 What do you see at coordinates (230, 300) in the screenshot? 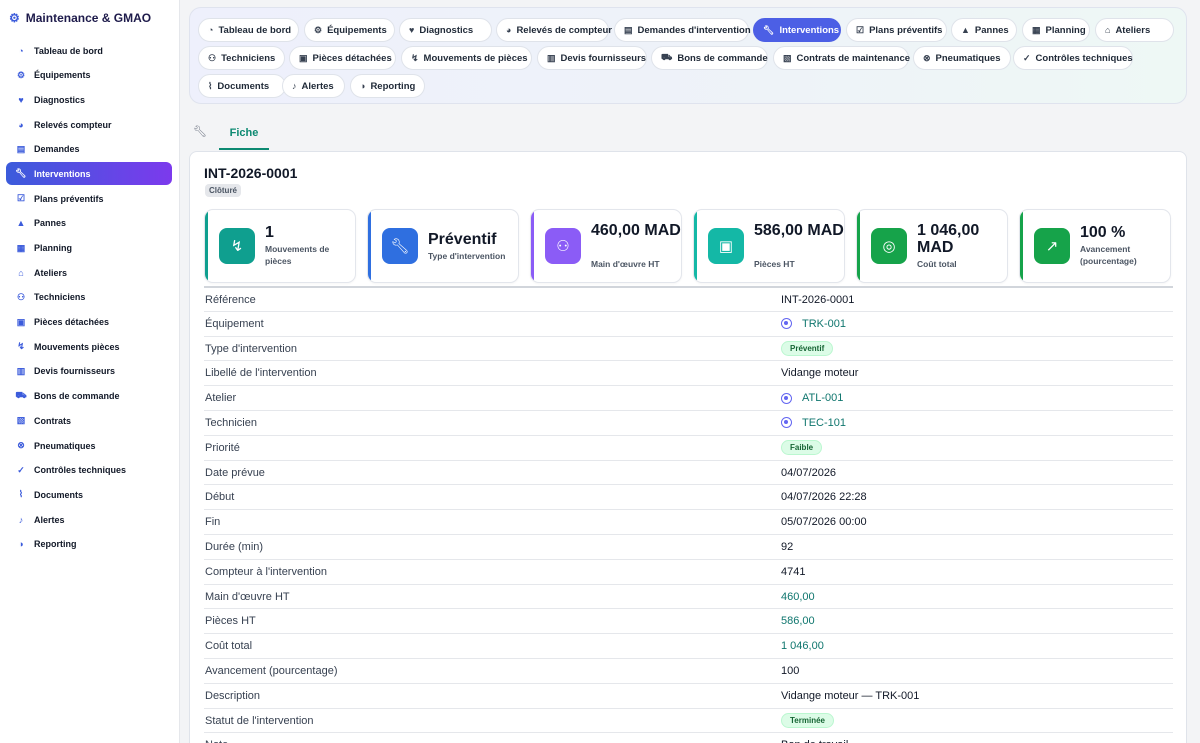
I see `field-label: Référence` at bounding box center [230, 300].